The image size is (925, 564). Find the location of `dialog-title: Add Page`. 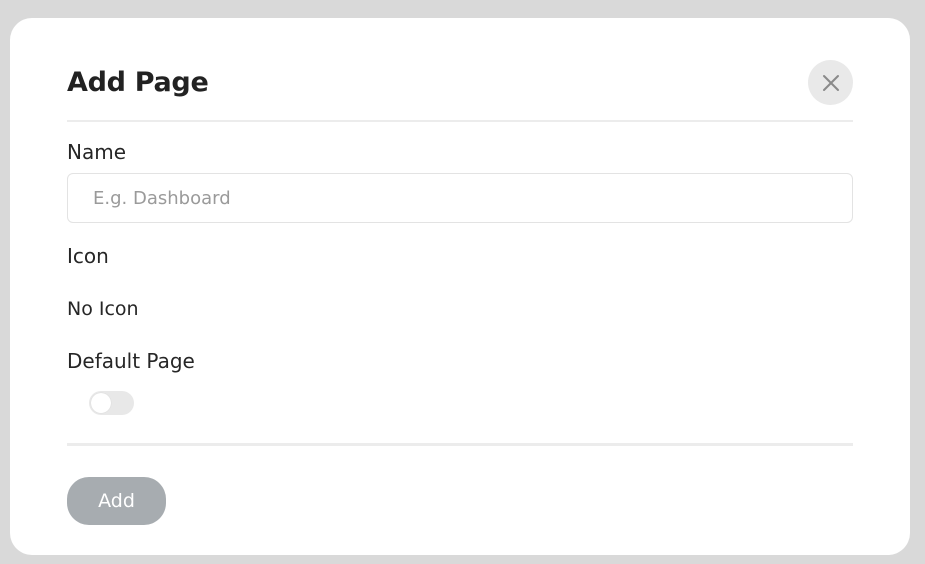

dialog-title: Add Page is located at coordinates (138, 82).